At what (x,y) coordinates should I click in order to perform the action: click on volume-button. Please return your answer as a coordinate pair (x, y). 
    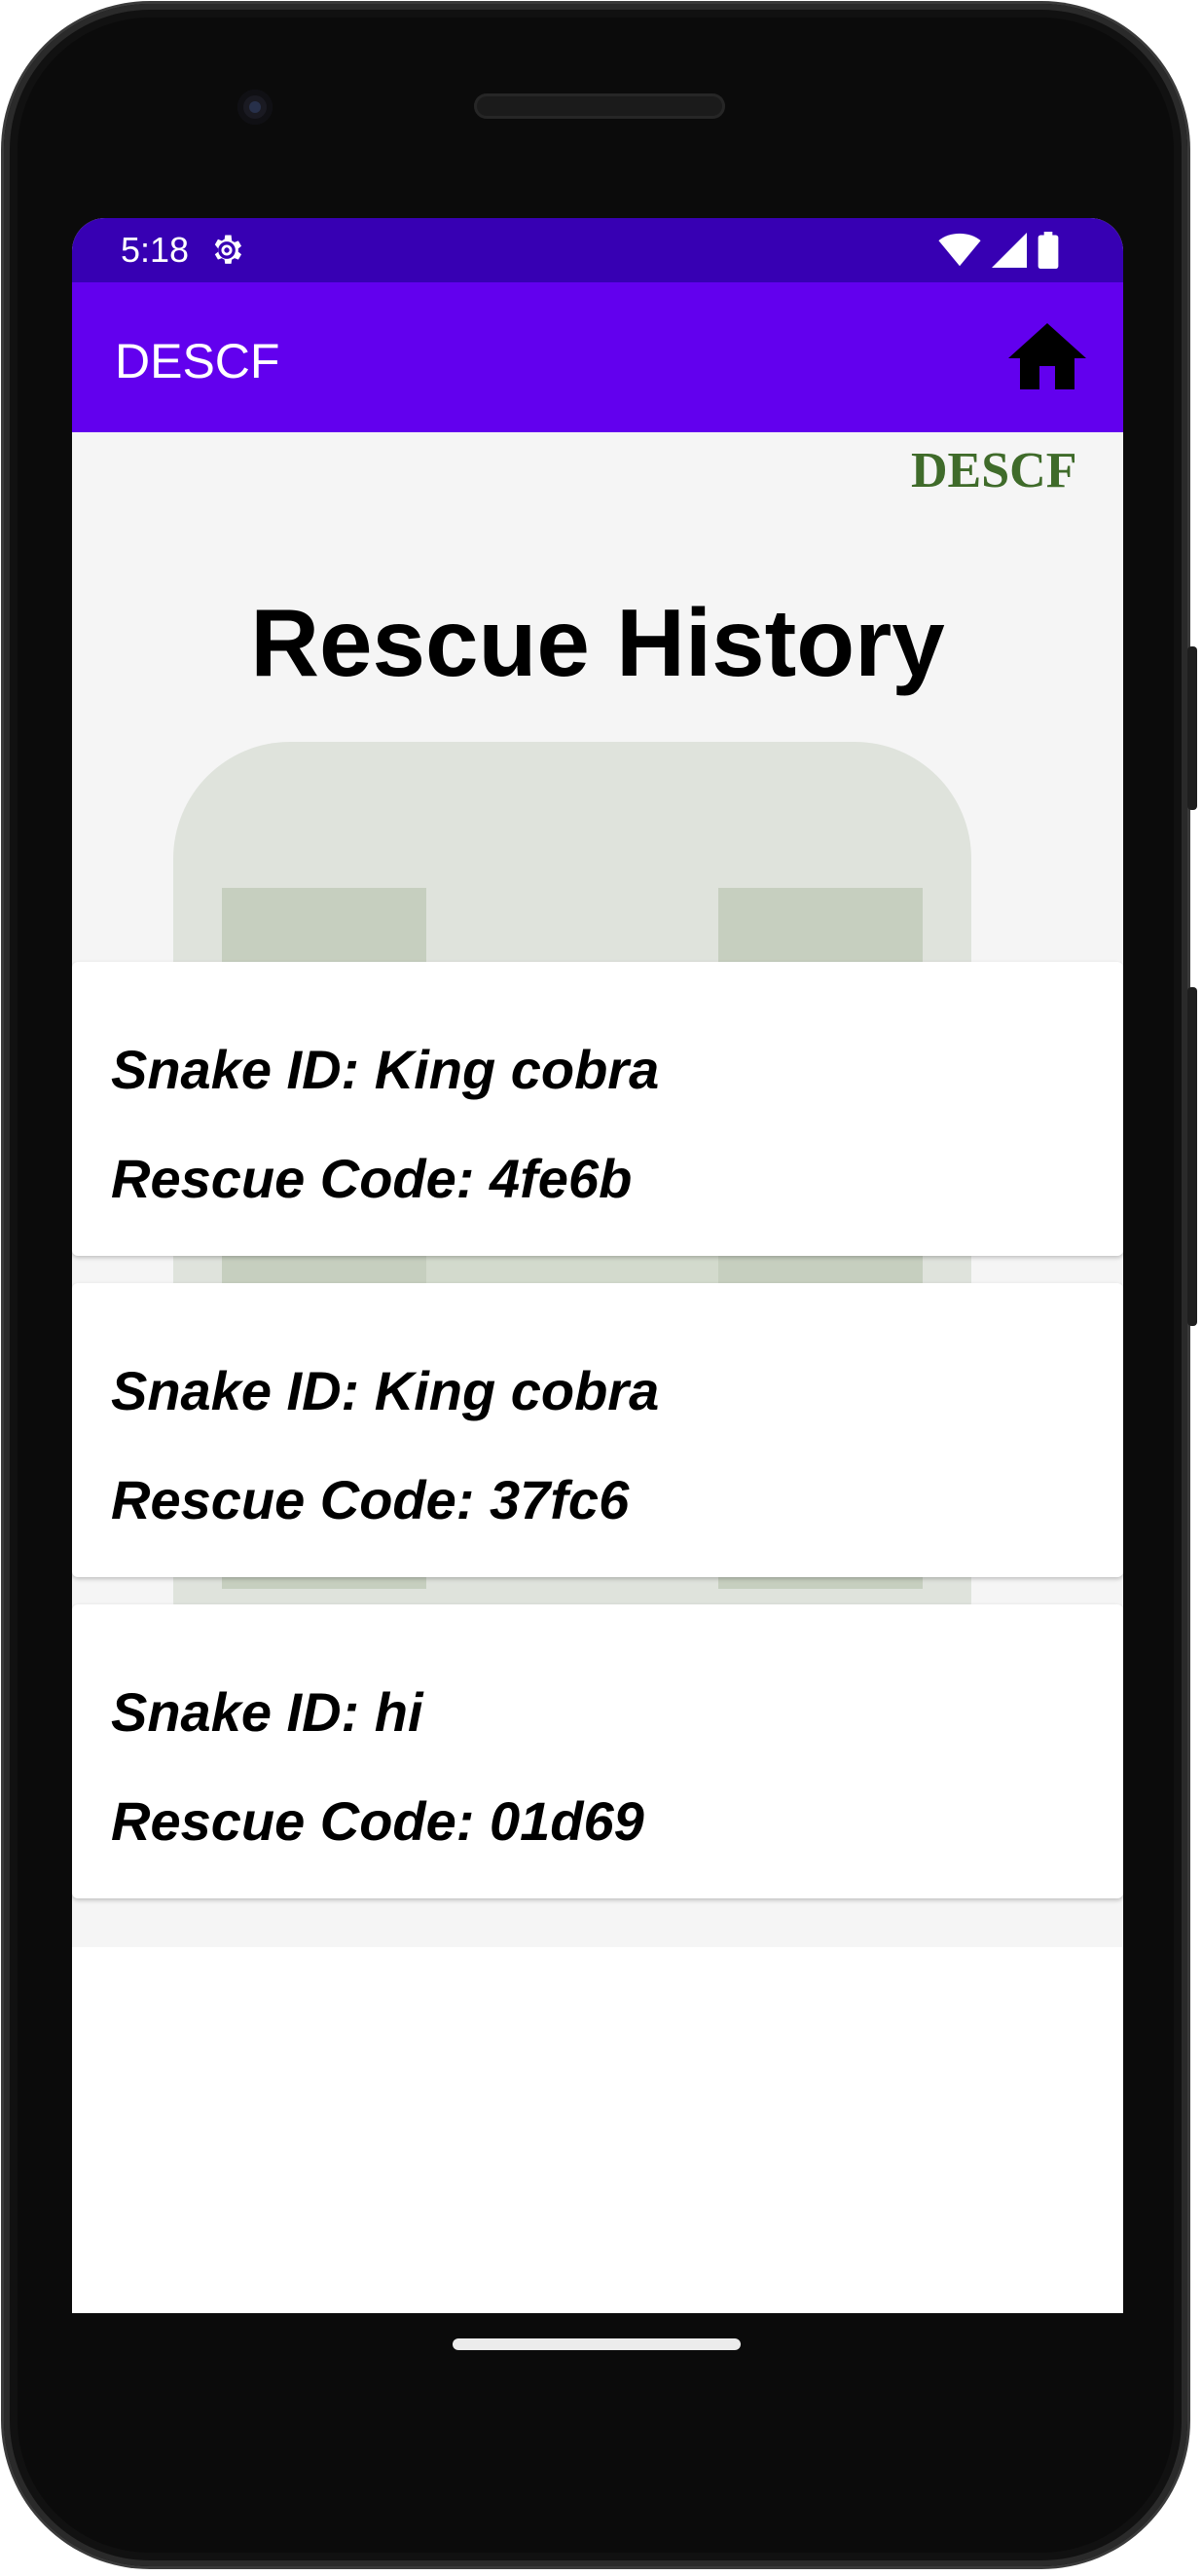
    Looking at the image, I should click on (1192, 1156).